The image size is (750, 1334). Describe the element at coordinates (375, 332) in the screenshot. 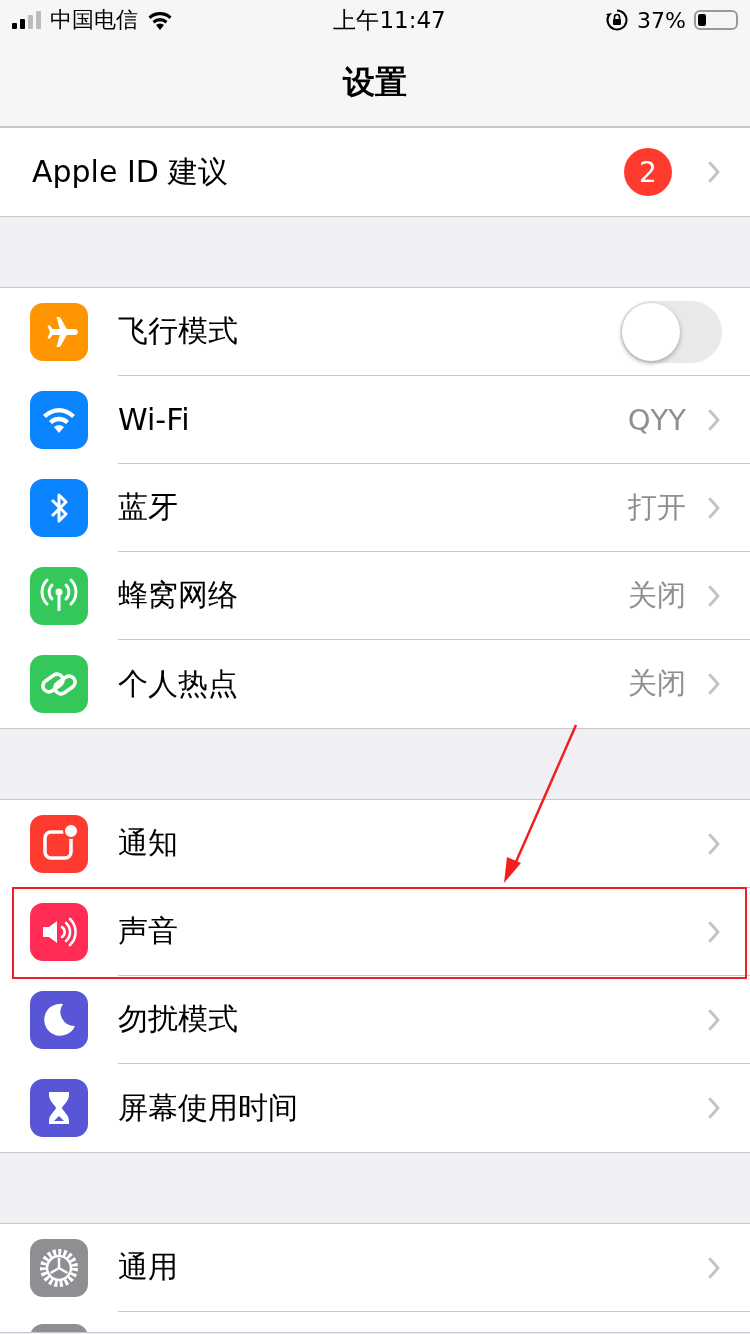

I see `settings-row: 飞行模式` at that location.